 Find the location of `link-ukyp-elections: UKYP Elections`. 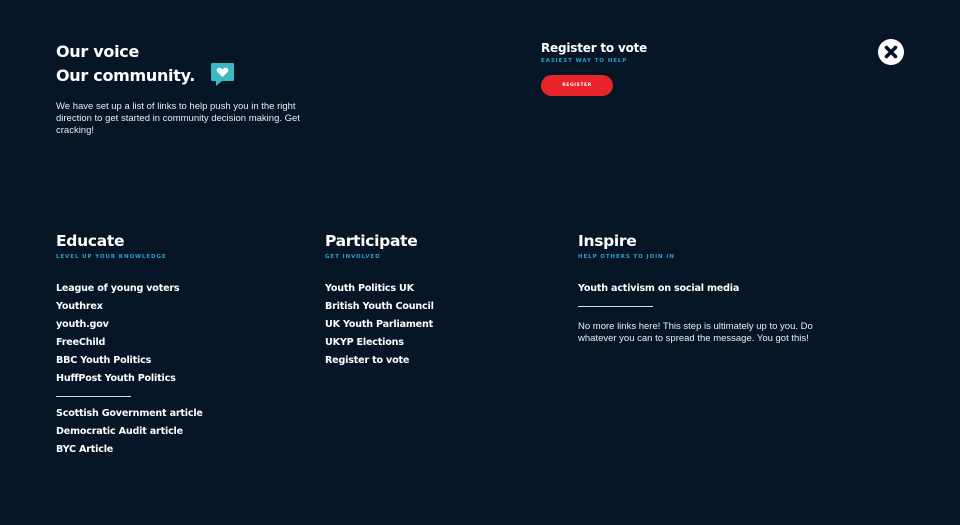

link-ukyp-elections: UKYP Elections is located at coordinates (379, 343).